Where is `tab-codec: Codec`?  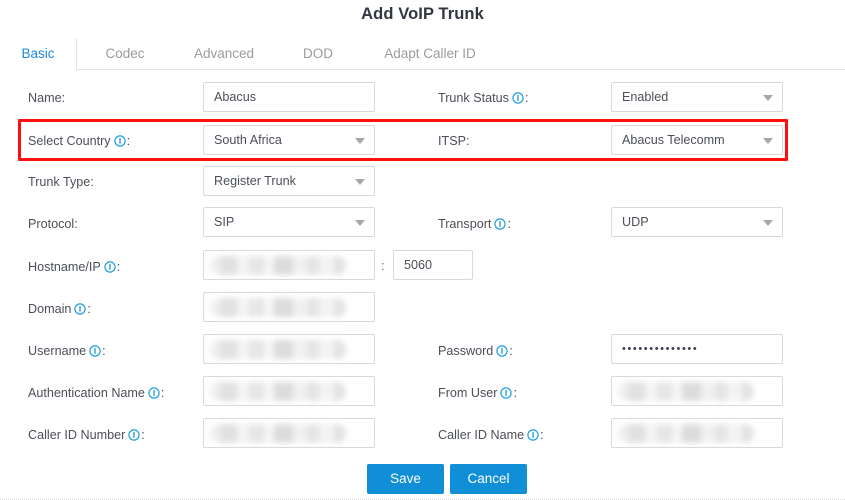
tab-codec: Codec is located at coordinates (125, 54).